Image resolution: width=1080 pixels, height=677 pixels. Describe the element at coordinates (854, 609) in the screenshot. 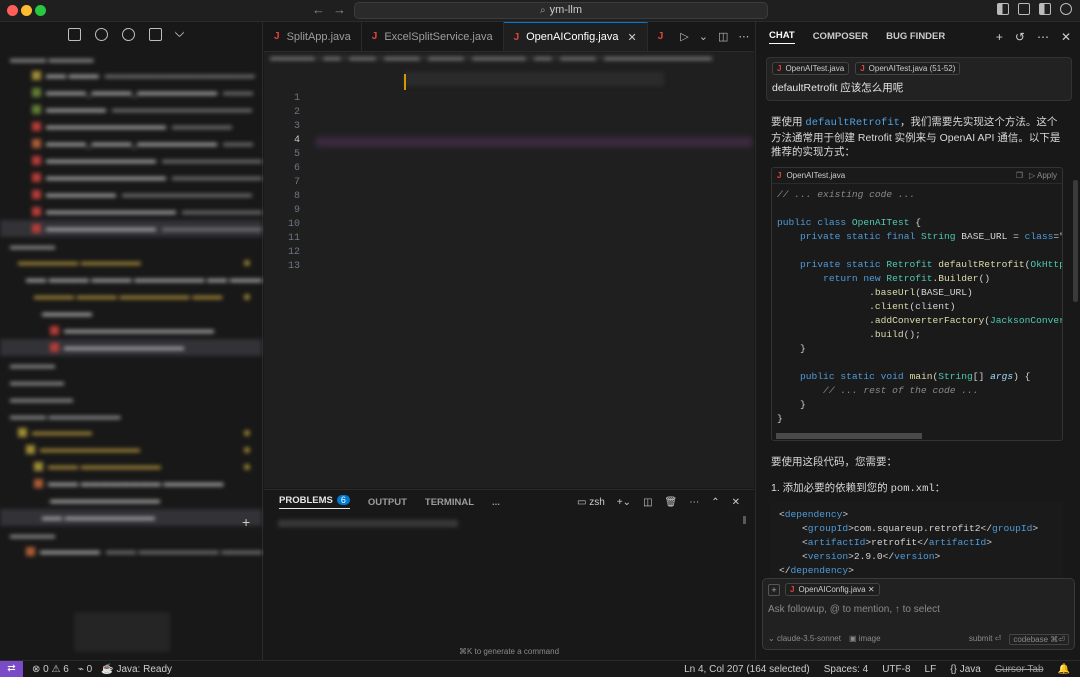

I see `followup-input: Ask followup, @ to mention, ↑ to select` at that location.